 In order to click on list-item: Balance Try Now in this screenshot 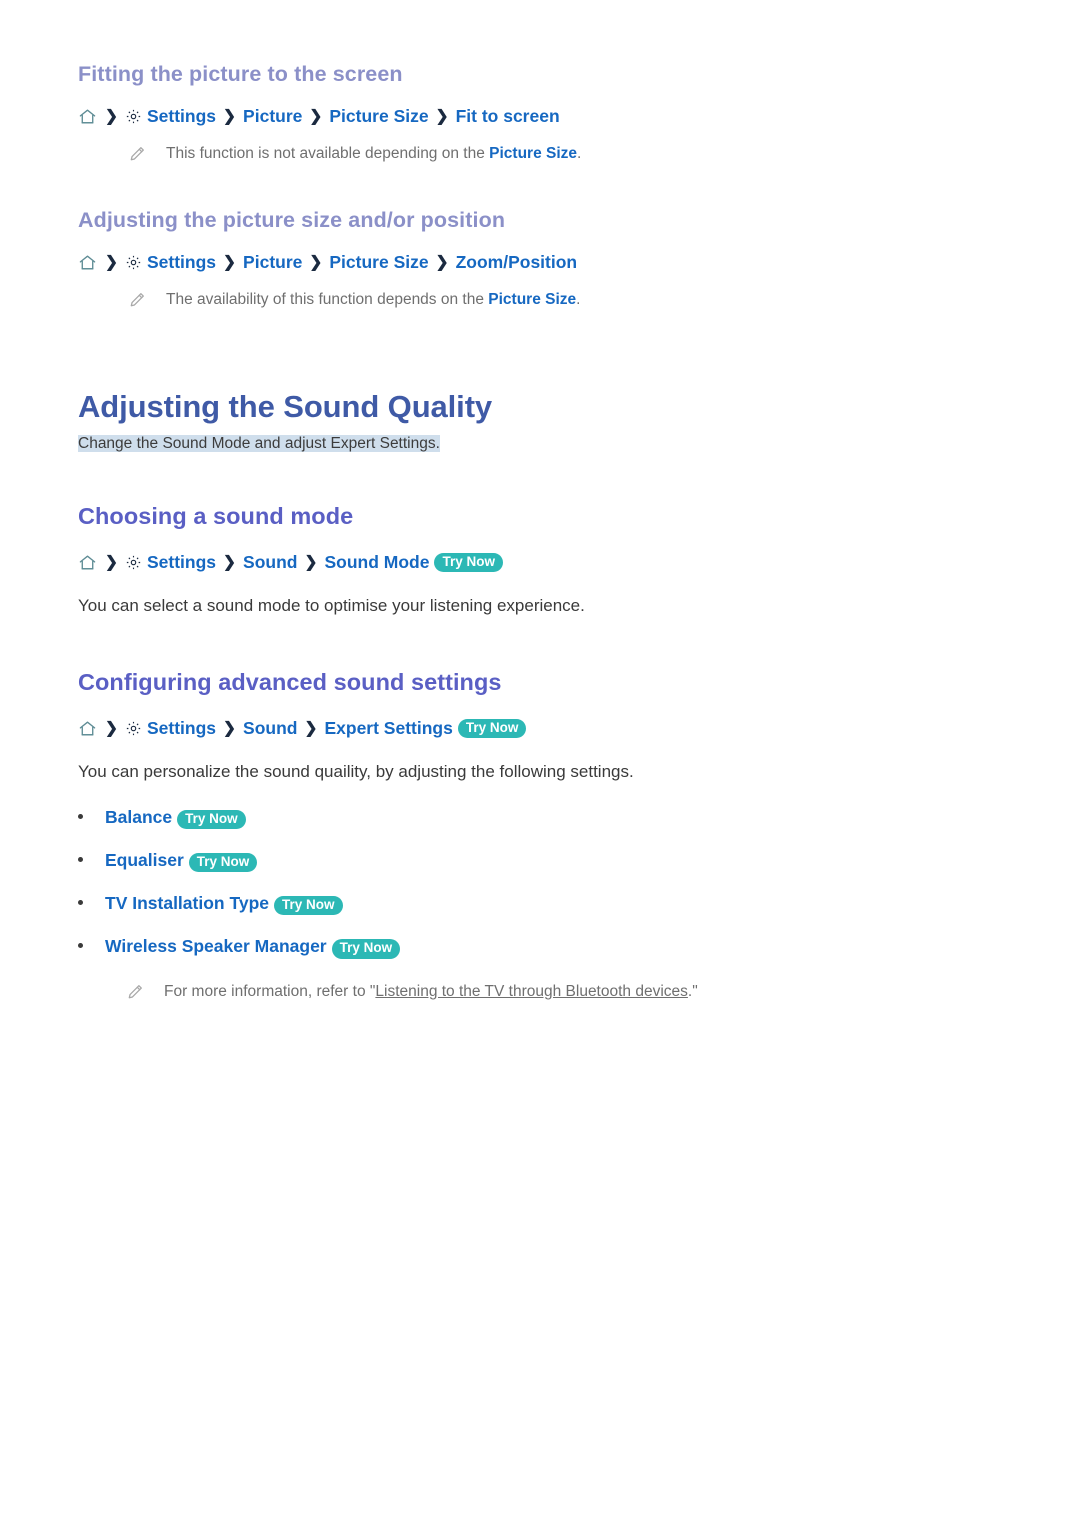, I will do `click(540, 818)`.